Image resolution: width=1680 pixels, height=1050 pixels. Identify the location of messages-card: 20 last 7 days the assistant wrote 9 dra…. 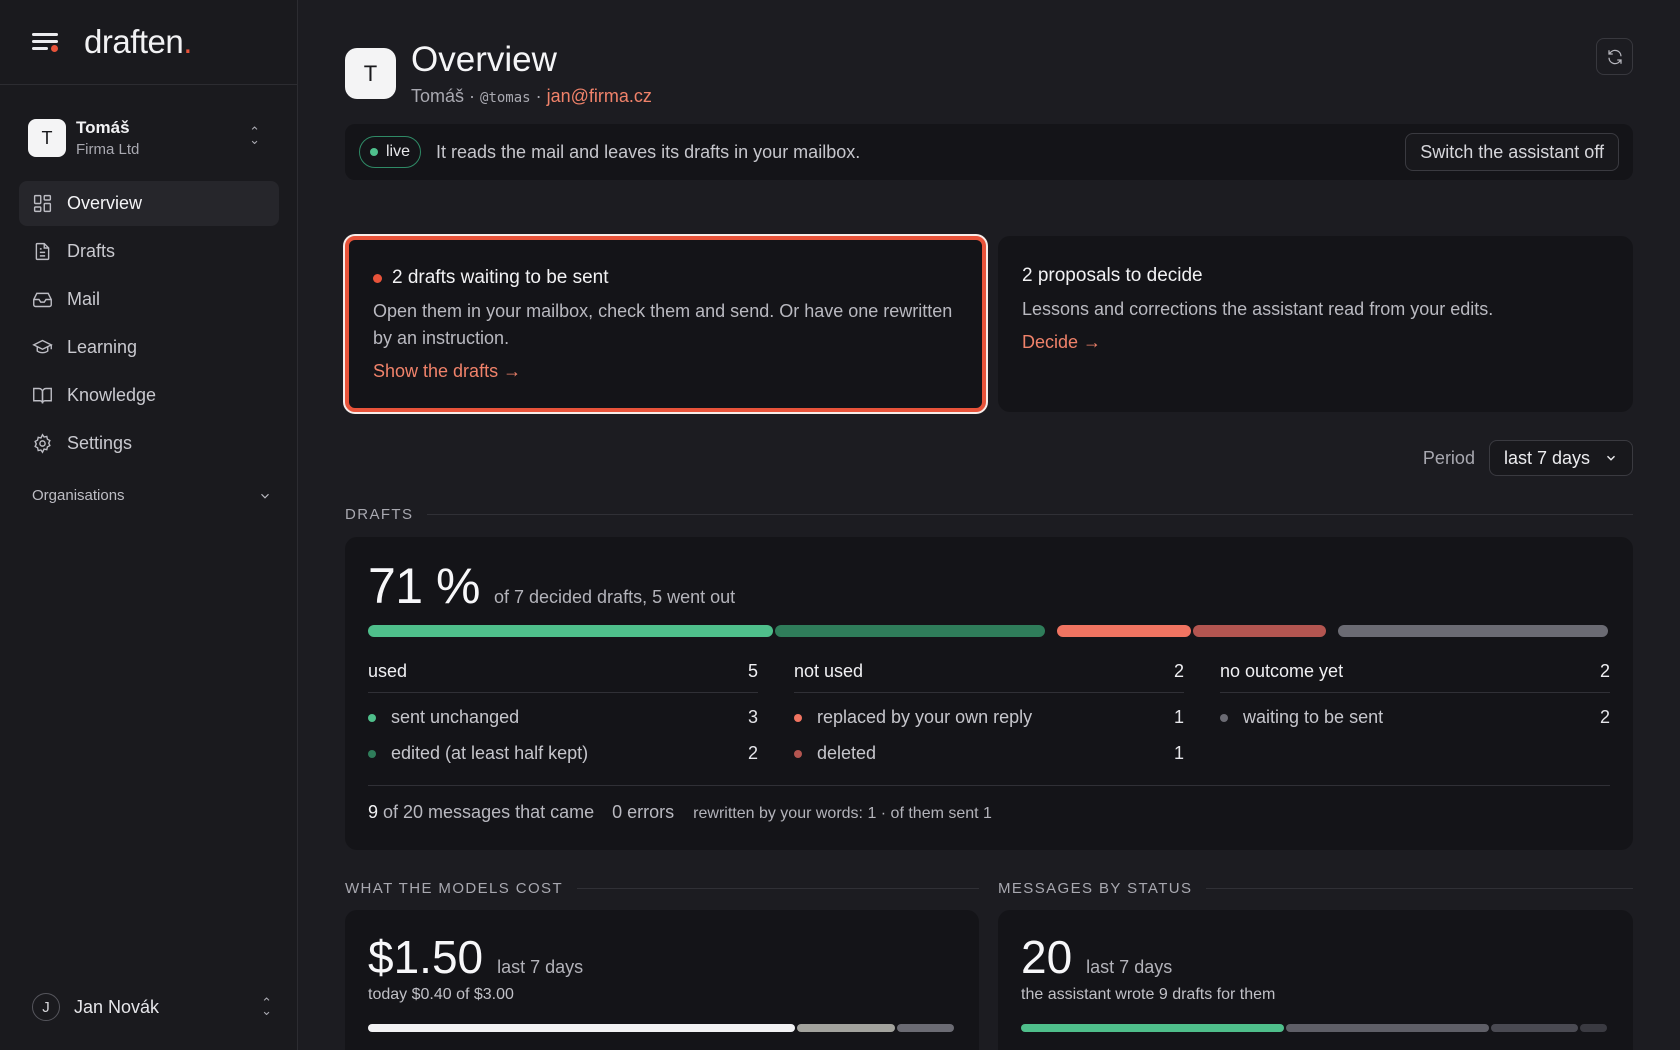
(1315, 980).